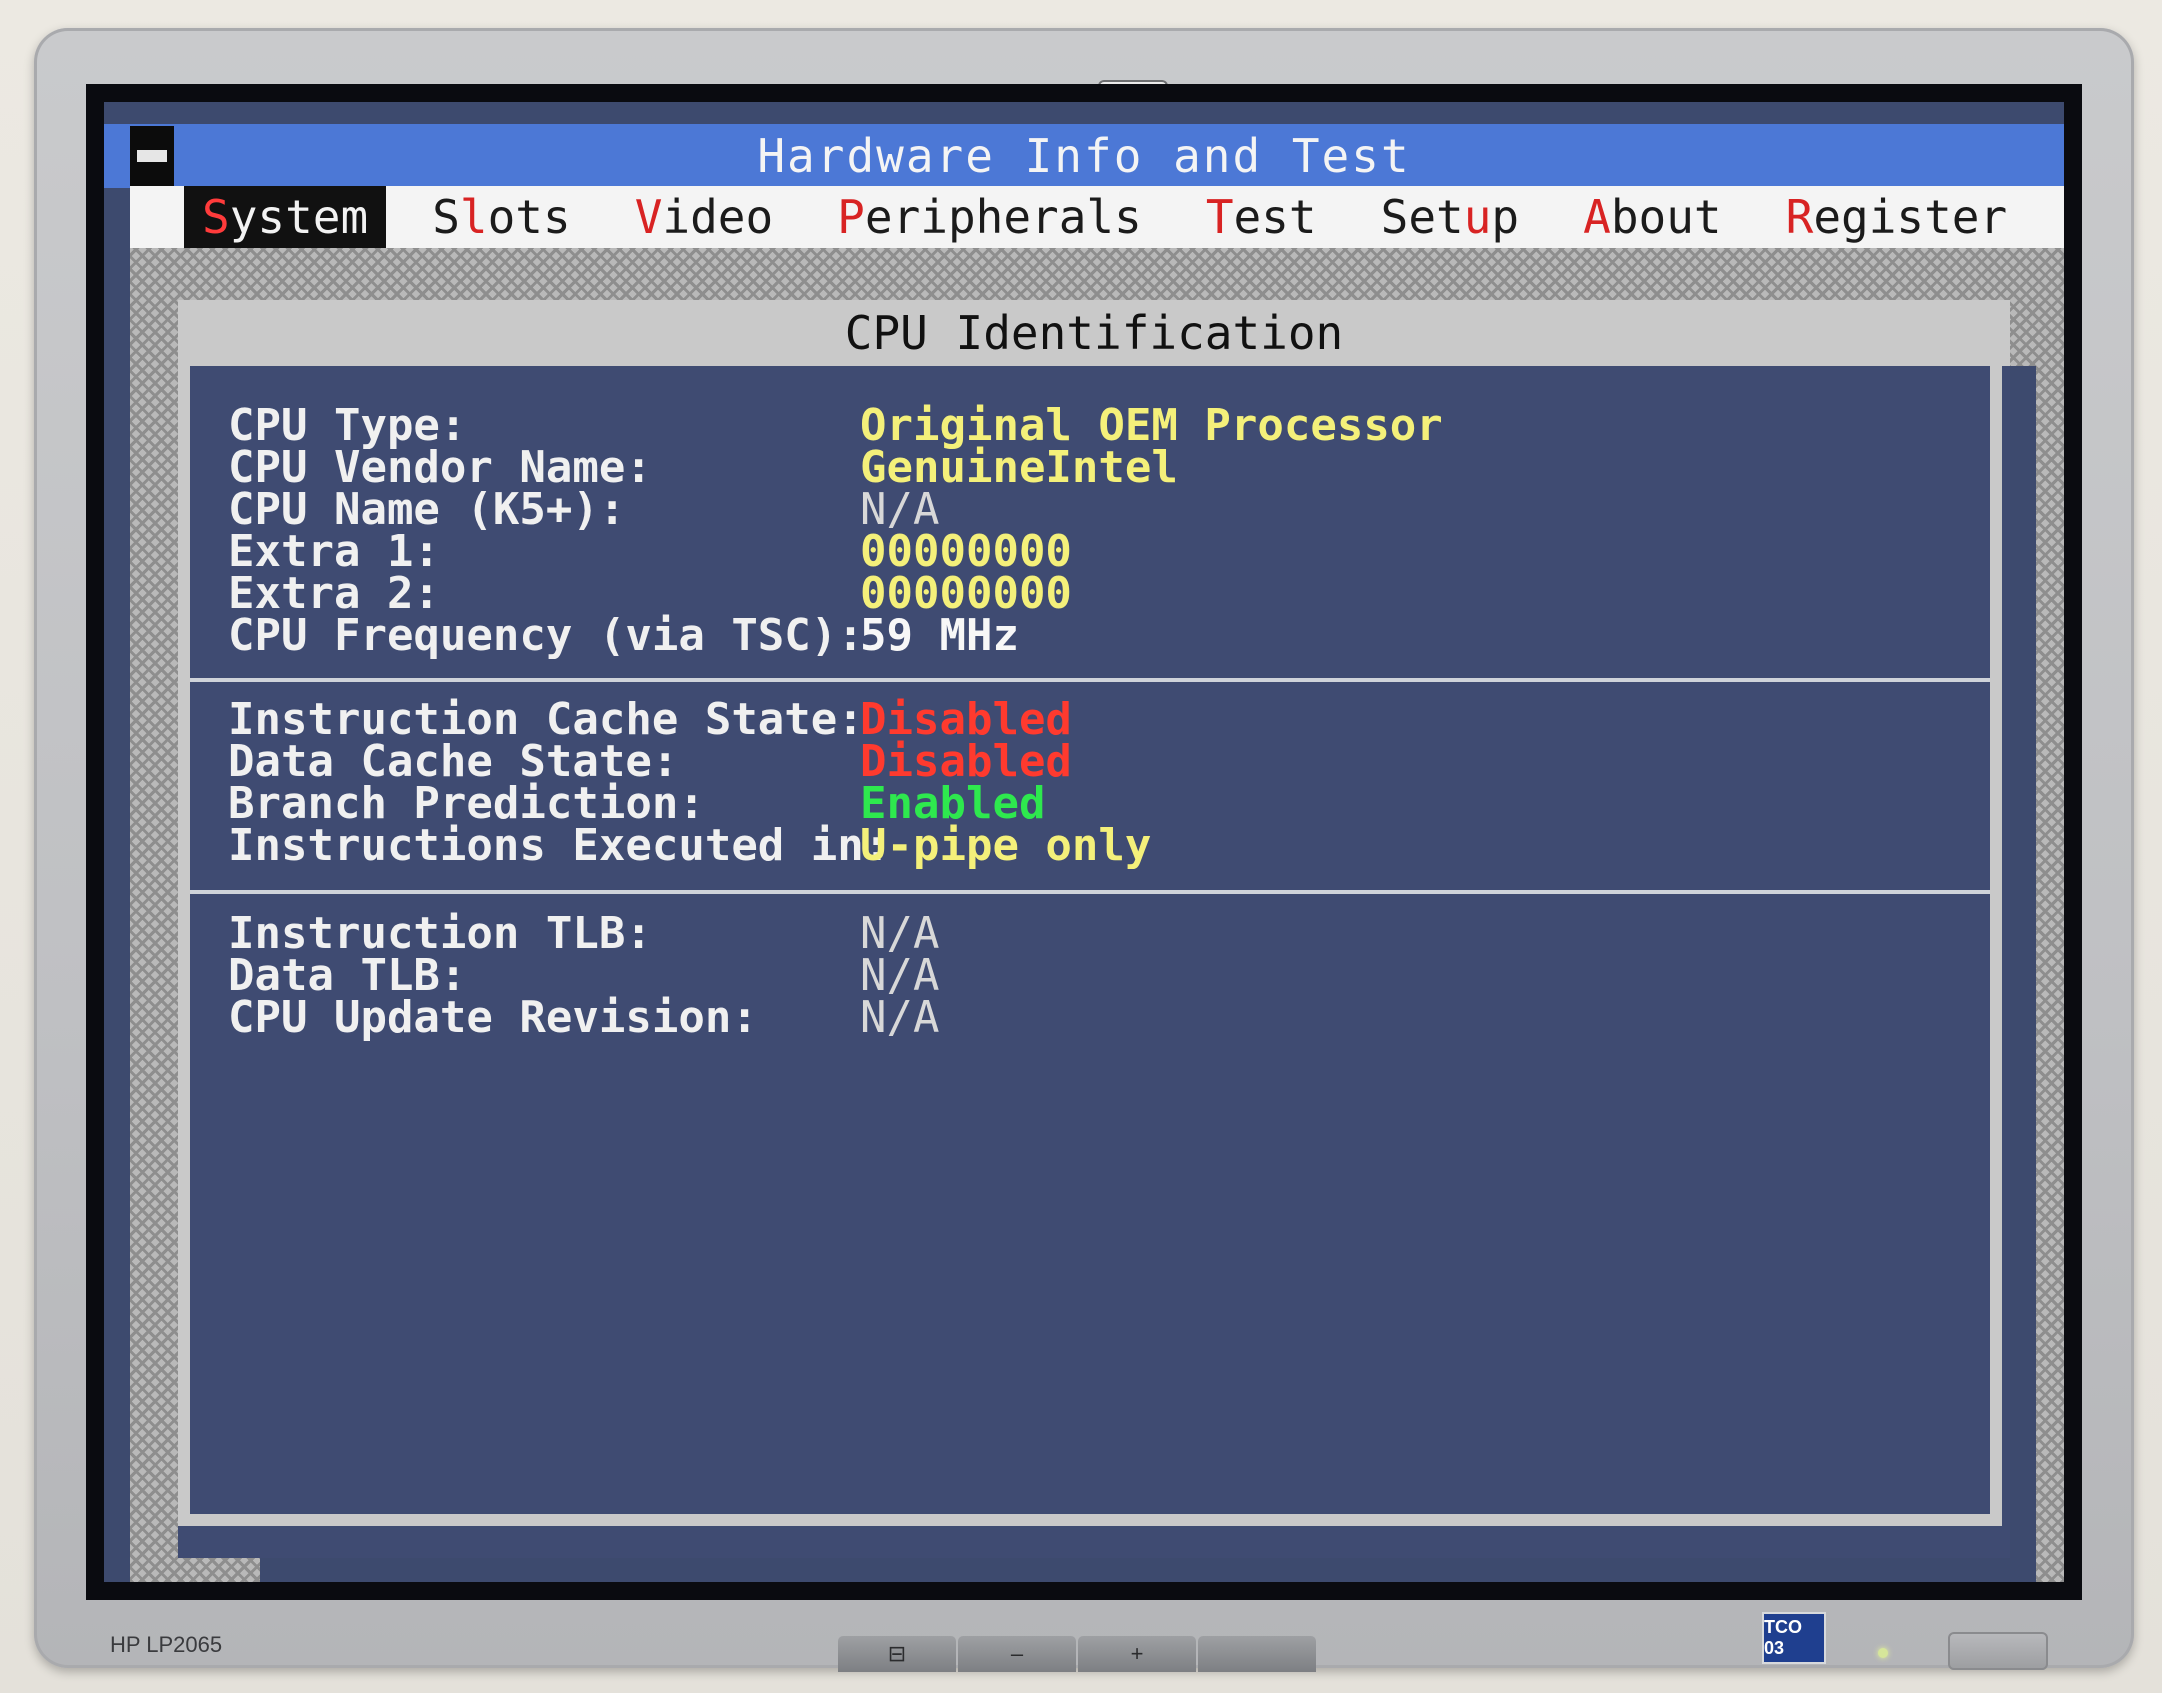 This screenshot has width=2162, height=1693. Describe the element at coordinates (939, 635) in the screenshot. I see `info-value: 59 MHz` at that location.